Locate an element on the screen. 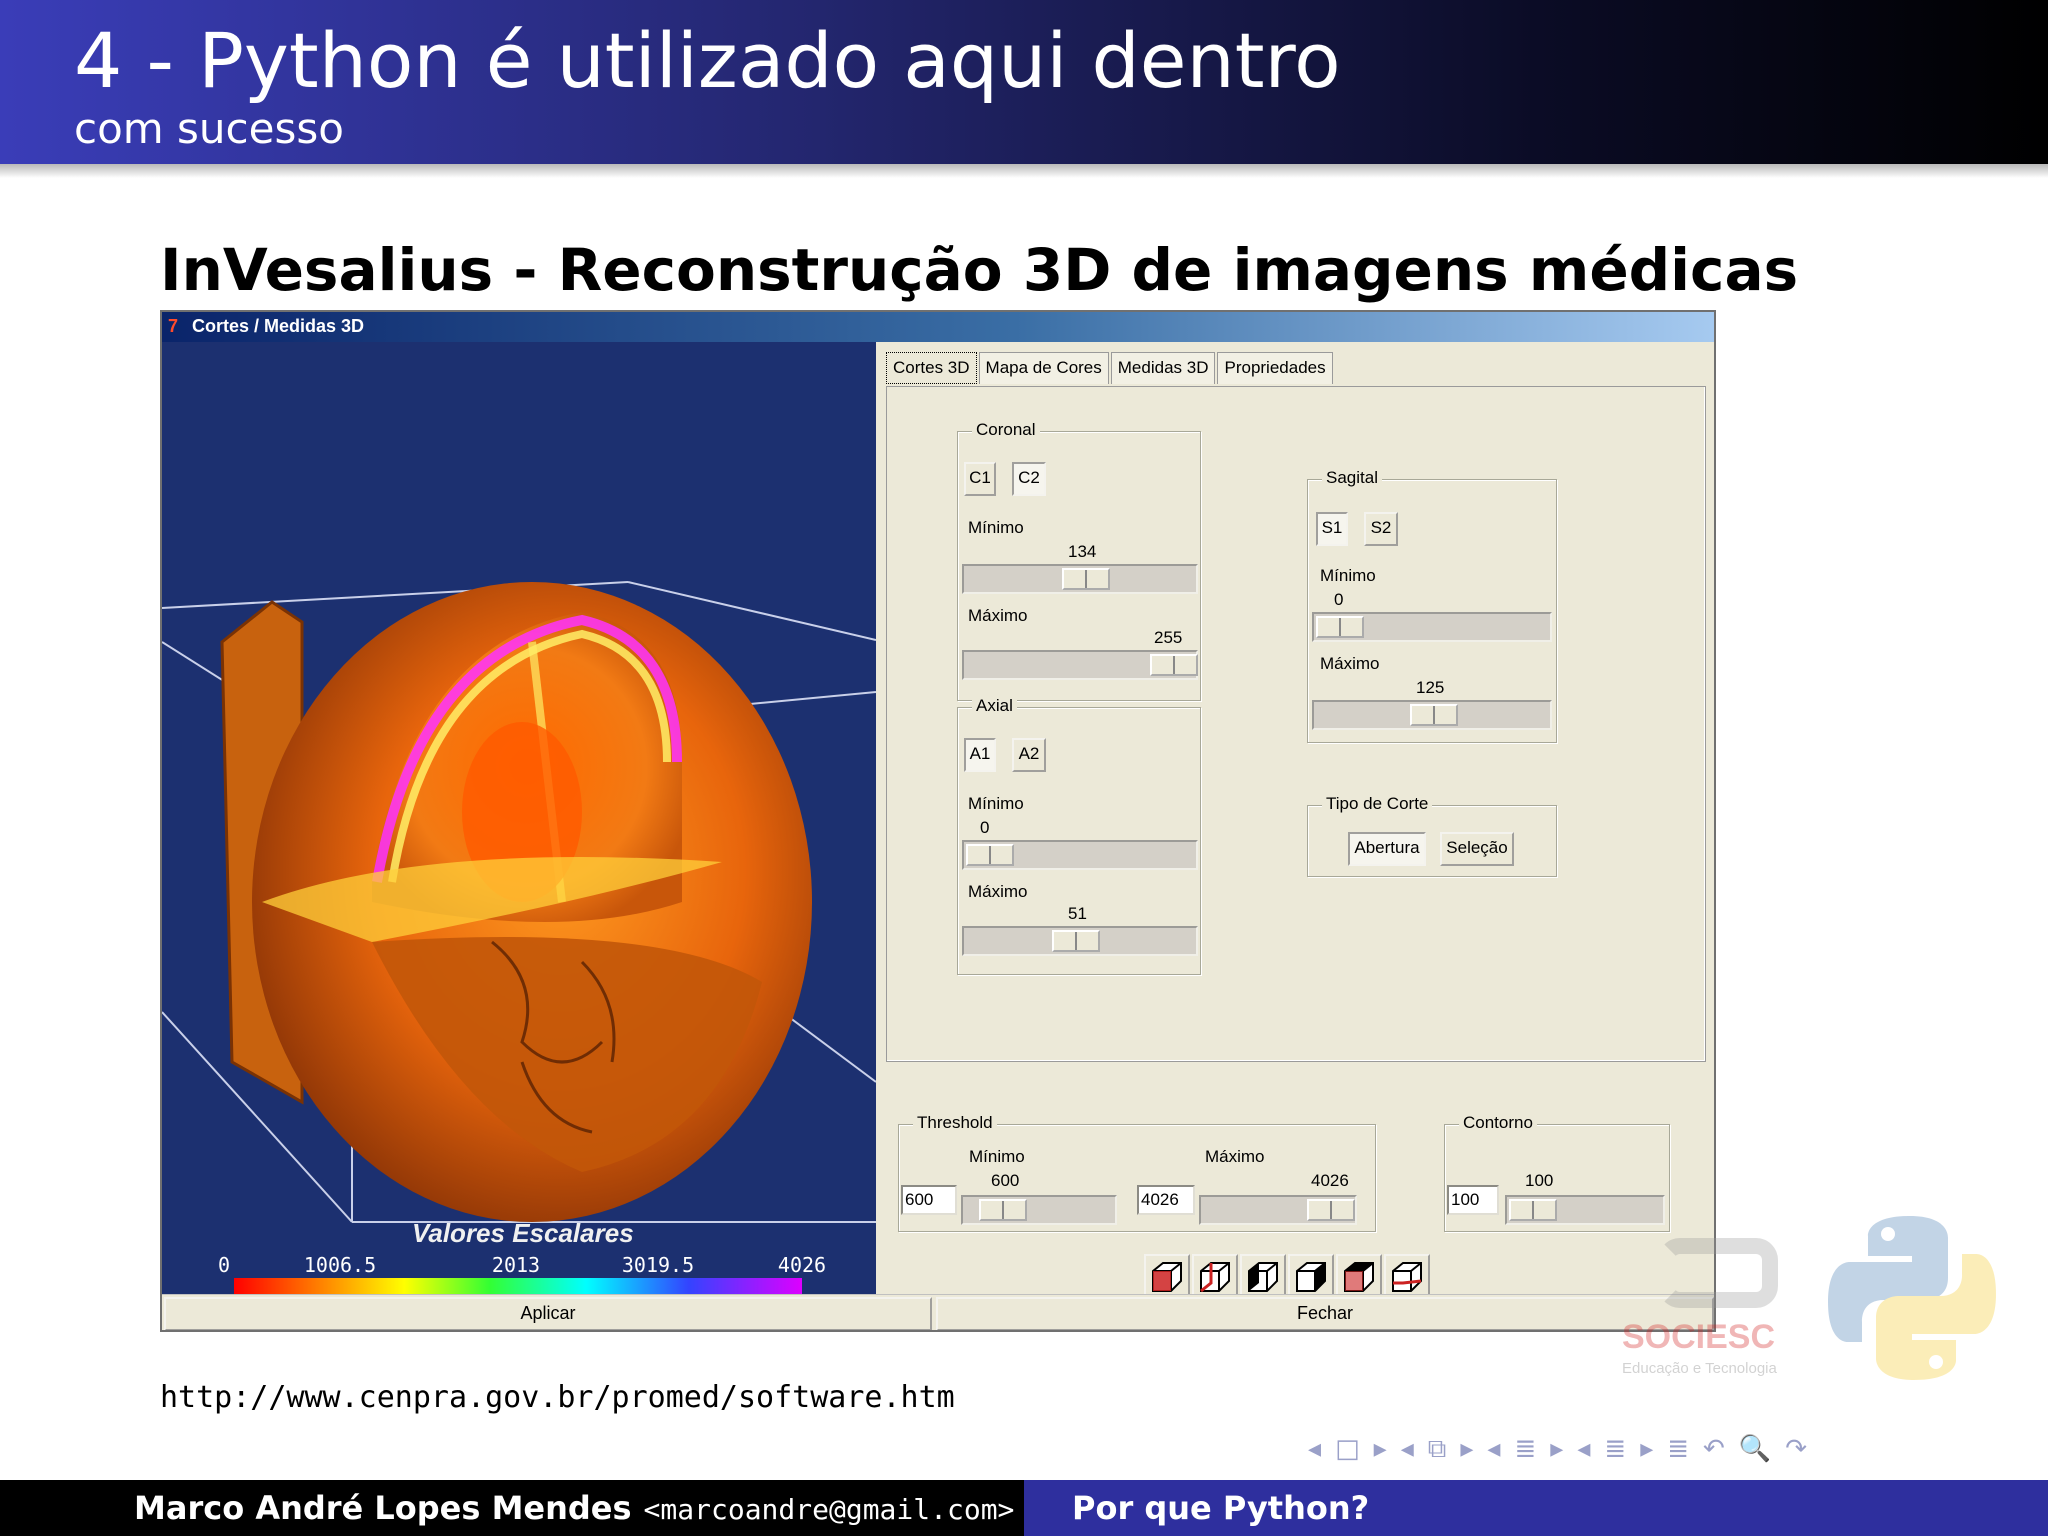 The height and width of the screenshot is (1536, 2048). apply-button: Aplicar is located at coordinates (548, 1313).